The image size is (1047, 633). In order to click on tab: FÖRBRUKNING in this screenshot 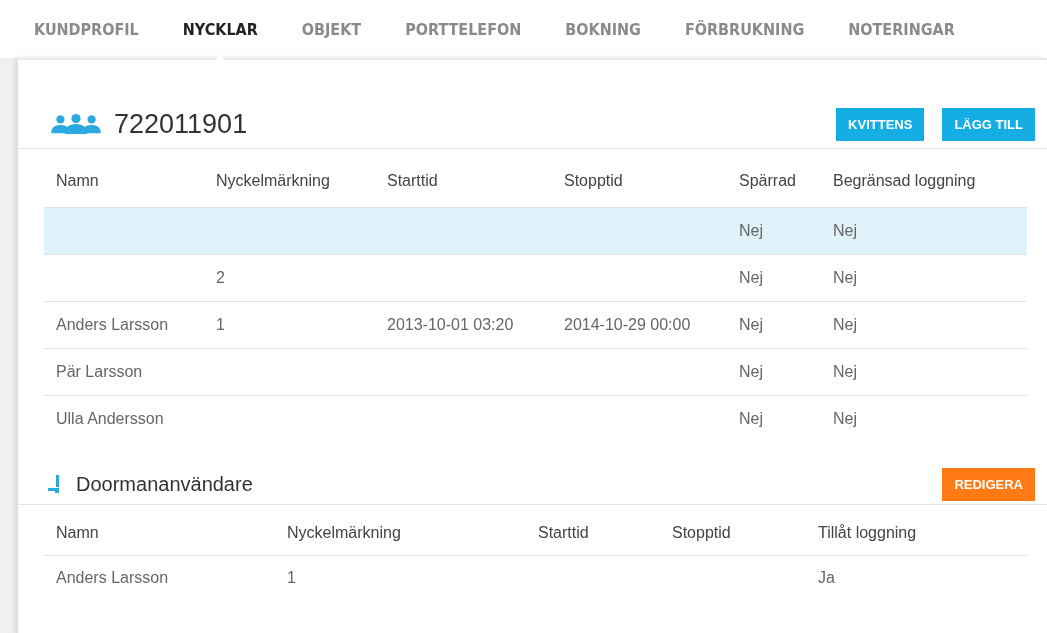, I will do `click(744, 29)`.